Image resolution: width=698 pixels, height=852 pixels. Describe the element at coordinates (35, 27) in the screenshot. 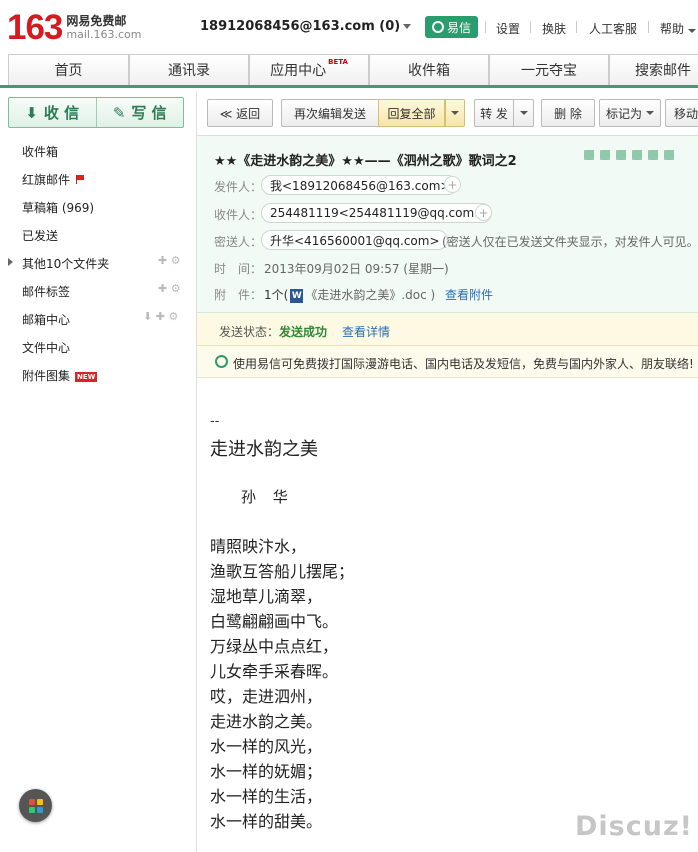

I see `logo-number: 163` at that location.